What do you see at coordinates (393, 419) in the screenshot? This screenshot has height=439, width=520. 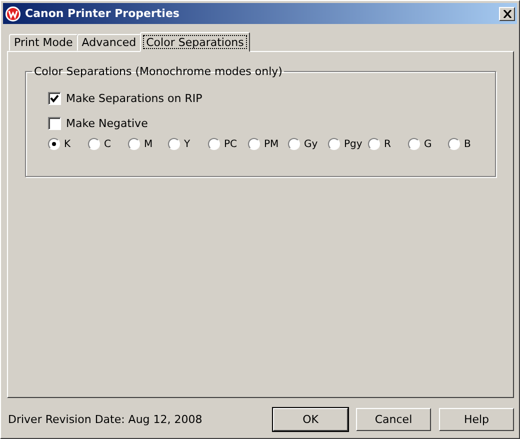 I see `dialog-button: Cancel` at bounding box center [393, 419].